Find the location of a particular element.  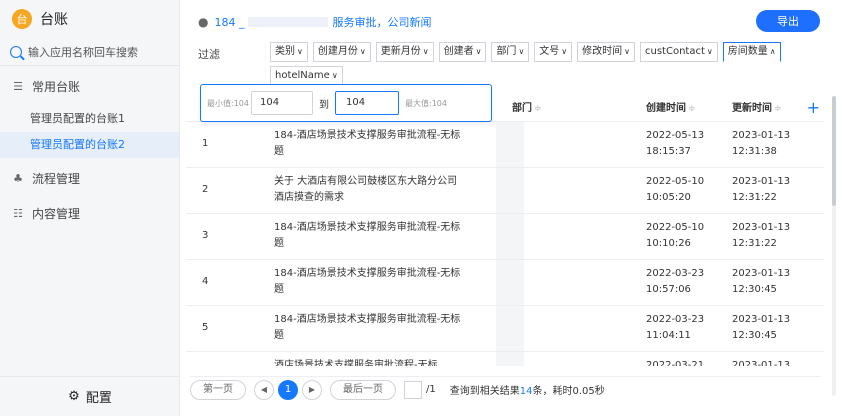

first-page-button: 第一页 is located at coordinates (218, 389).